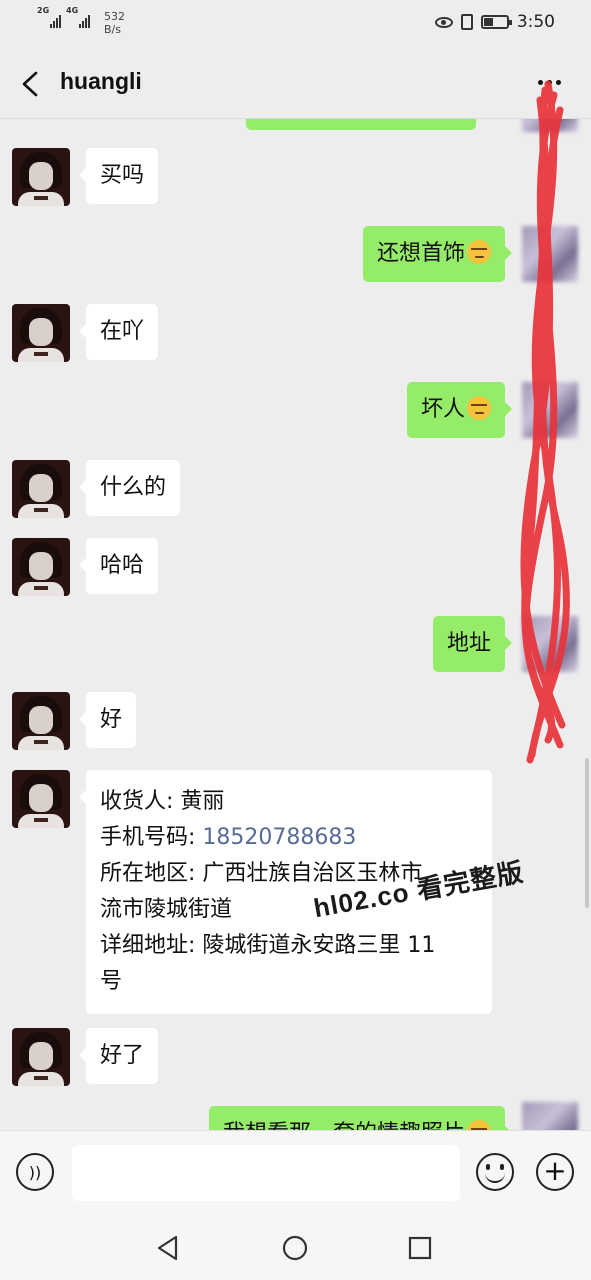 The height and width of the screenshot is (1280, 591). What do you see at coordinates (420, 1248) in the screenshot?
I see `nav-recents-icon` at bounding box center [420, 1248].